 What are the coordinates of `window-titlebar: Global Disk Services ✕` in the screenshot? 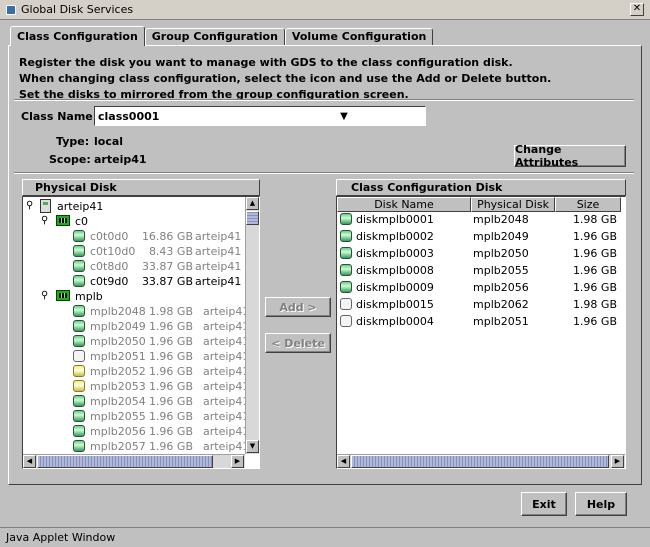 It's located at (325, 10).